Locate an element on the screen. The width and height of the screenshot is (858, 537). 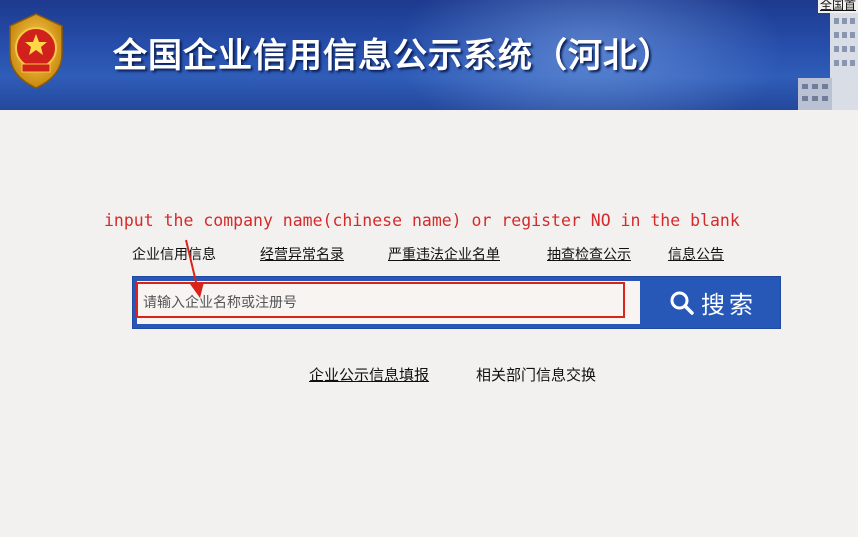
bottom-links: 企业公示信息填报 相关部门信息交换 is located at coordinates (429, 374).